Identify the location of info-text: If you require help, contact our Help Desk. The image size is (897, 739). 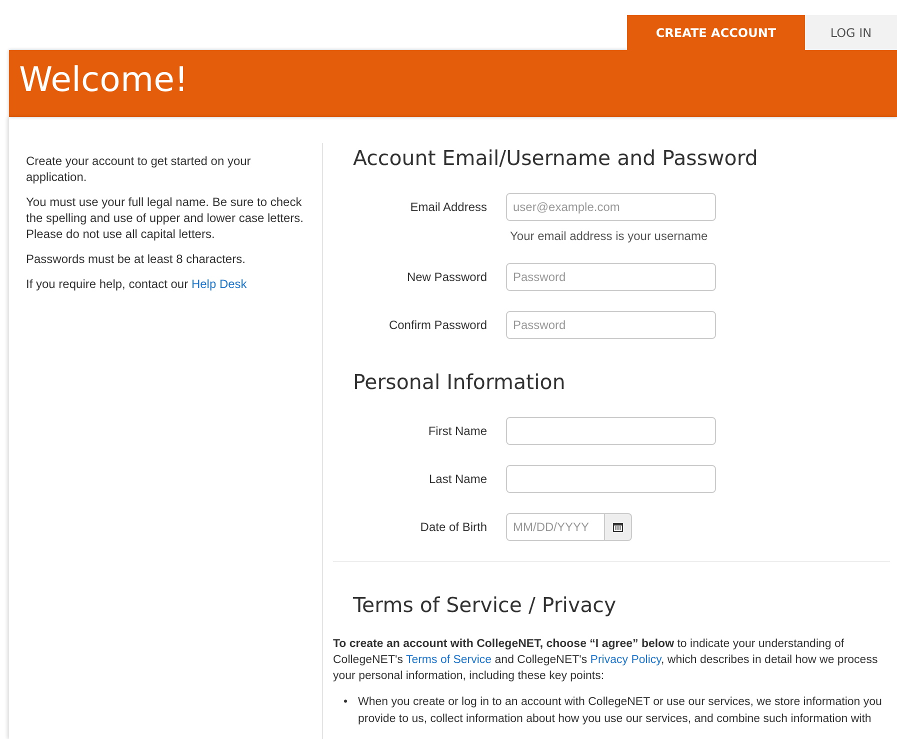
(137, 284).